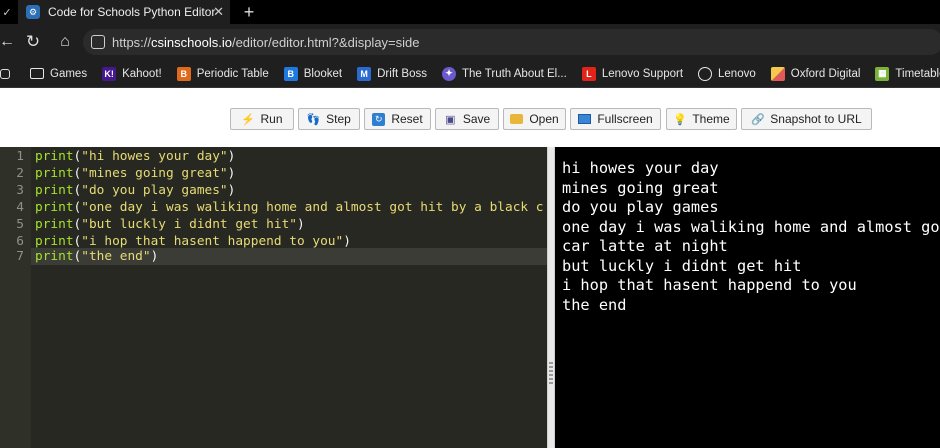 Image resolution: width=940 pixels, height=448 pixels. Describe the element at coordinates (8, 73) in the screenshot. I see `bookmark-overflow-icon` at that location.